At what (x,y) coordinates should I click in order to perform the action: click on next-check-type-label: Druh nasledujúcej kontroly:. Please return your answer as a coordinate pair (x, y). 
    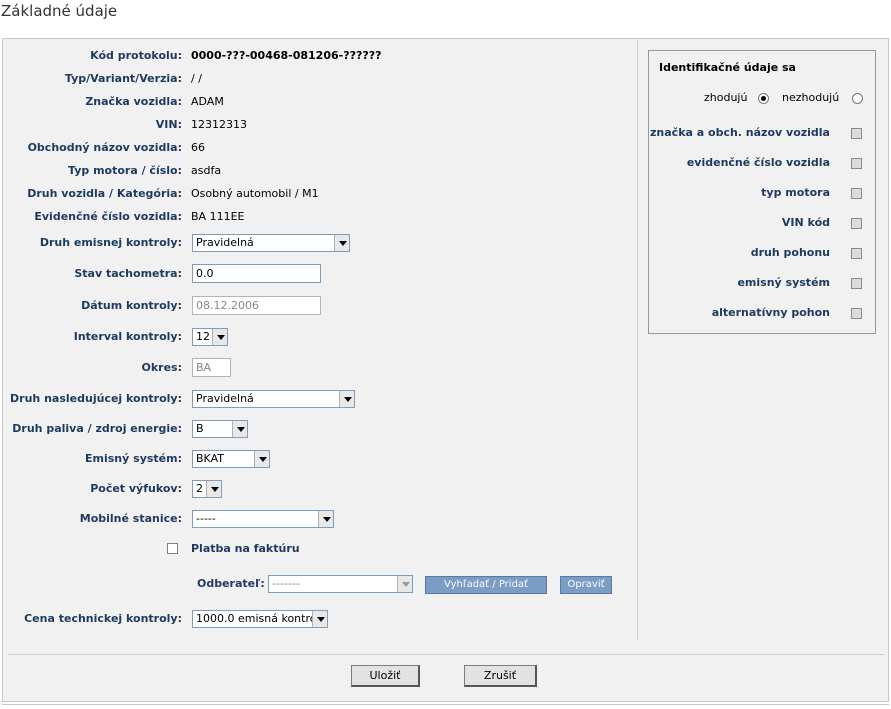
    Looking at the image, I should click on (96, 398).